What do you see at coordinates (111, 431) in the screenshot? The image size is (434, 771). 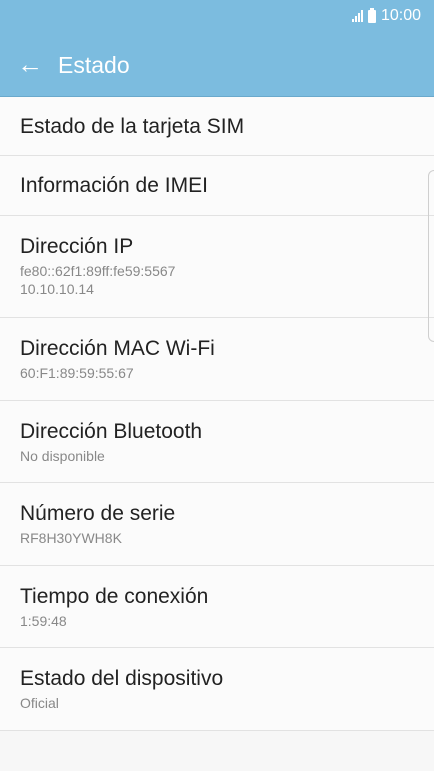 I see `item-title: Dirección Bluetooth` at bounding box center [111, 431].